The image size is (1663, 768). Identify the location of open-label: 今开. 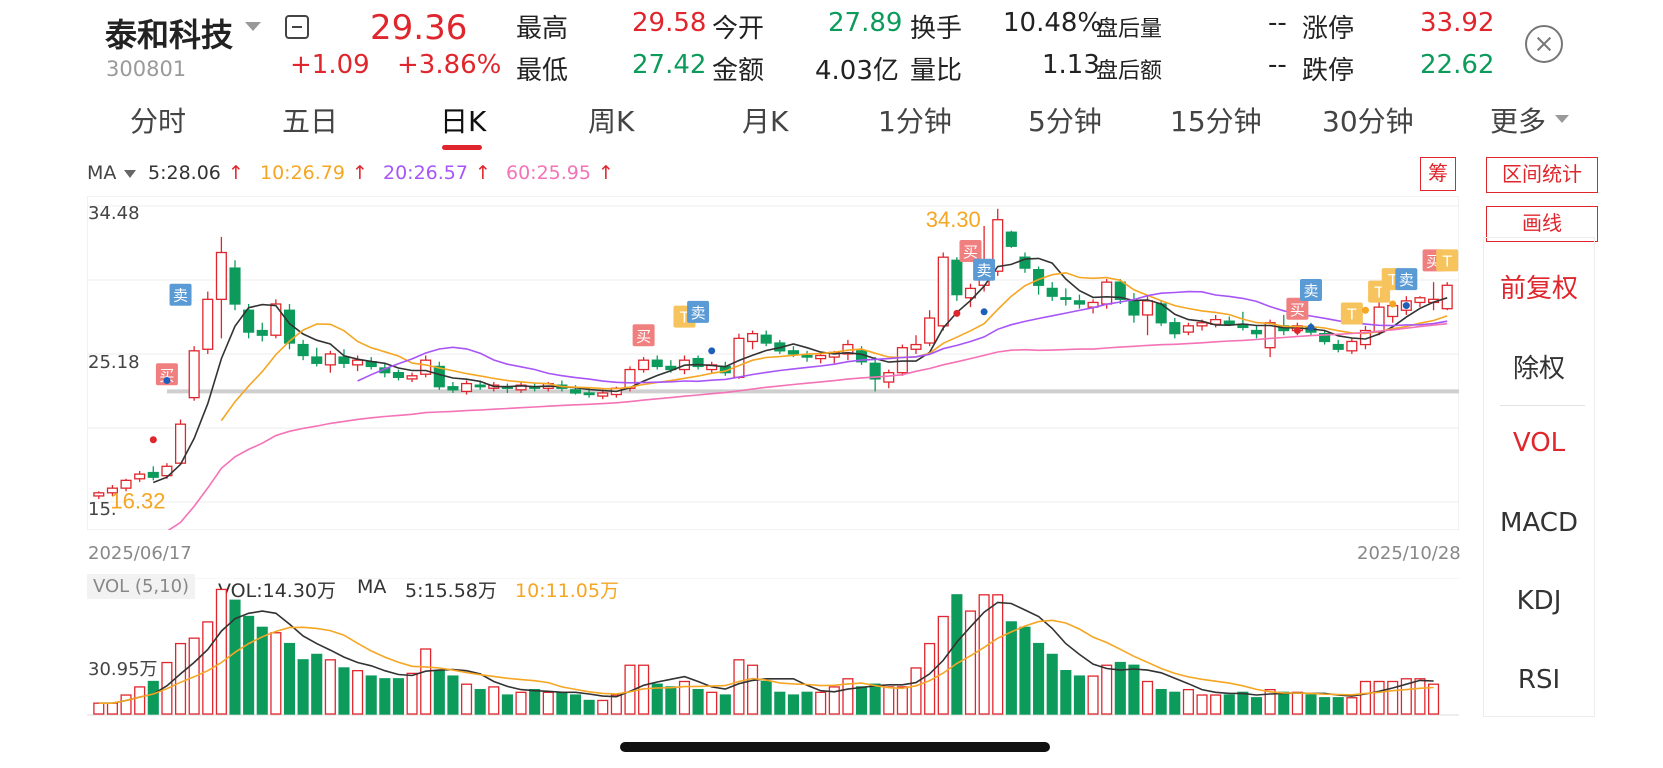
(738, 29).